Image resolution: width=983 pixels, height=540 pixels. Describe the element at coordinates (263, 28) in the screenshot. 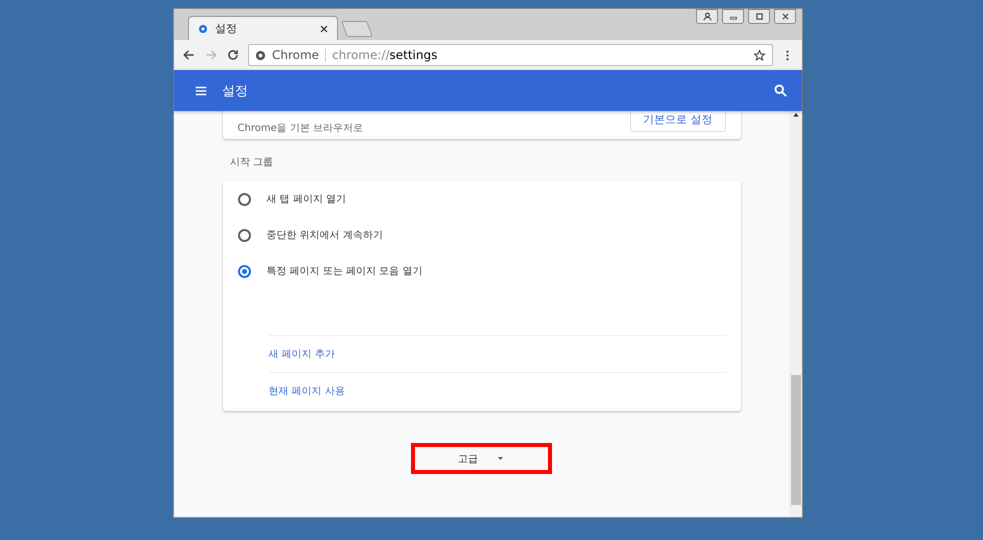

I see `browser-tab: 설정` at that location.